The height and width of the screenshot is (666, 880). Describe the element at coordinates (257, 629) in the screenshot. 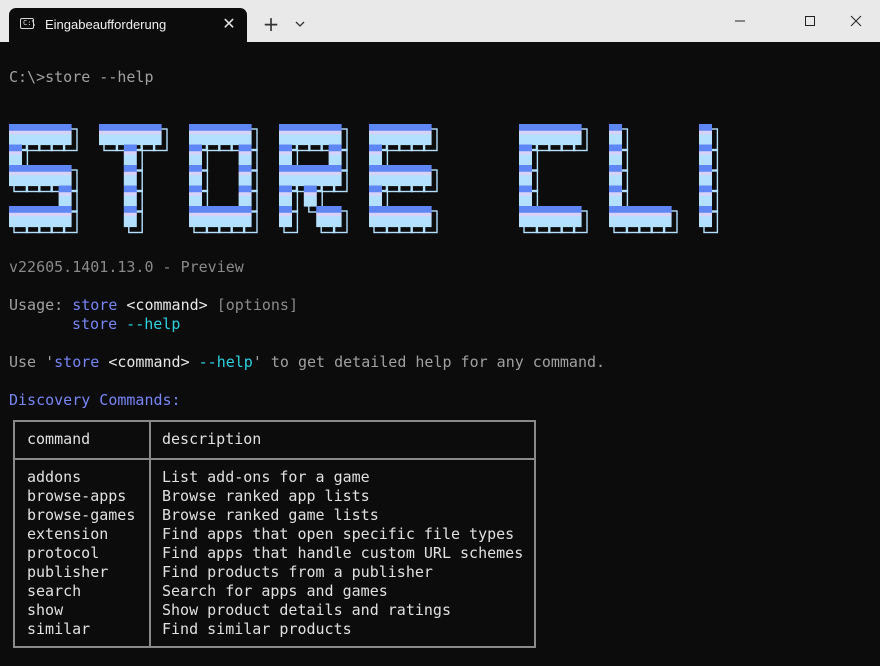

I see `table-row-description: Find similar products` at that location.